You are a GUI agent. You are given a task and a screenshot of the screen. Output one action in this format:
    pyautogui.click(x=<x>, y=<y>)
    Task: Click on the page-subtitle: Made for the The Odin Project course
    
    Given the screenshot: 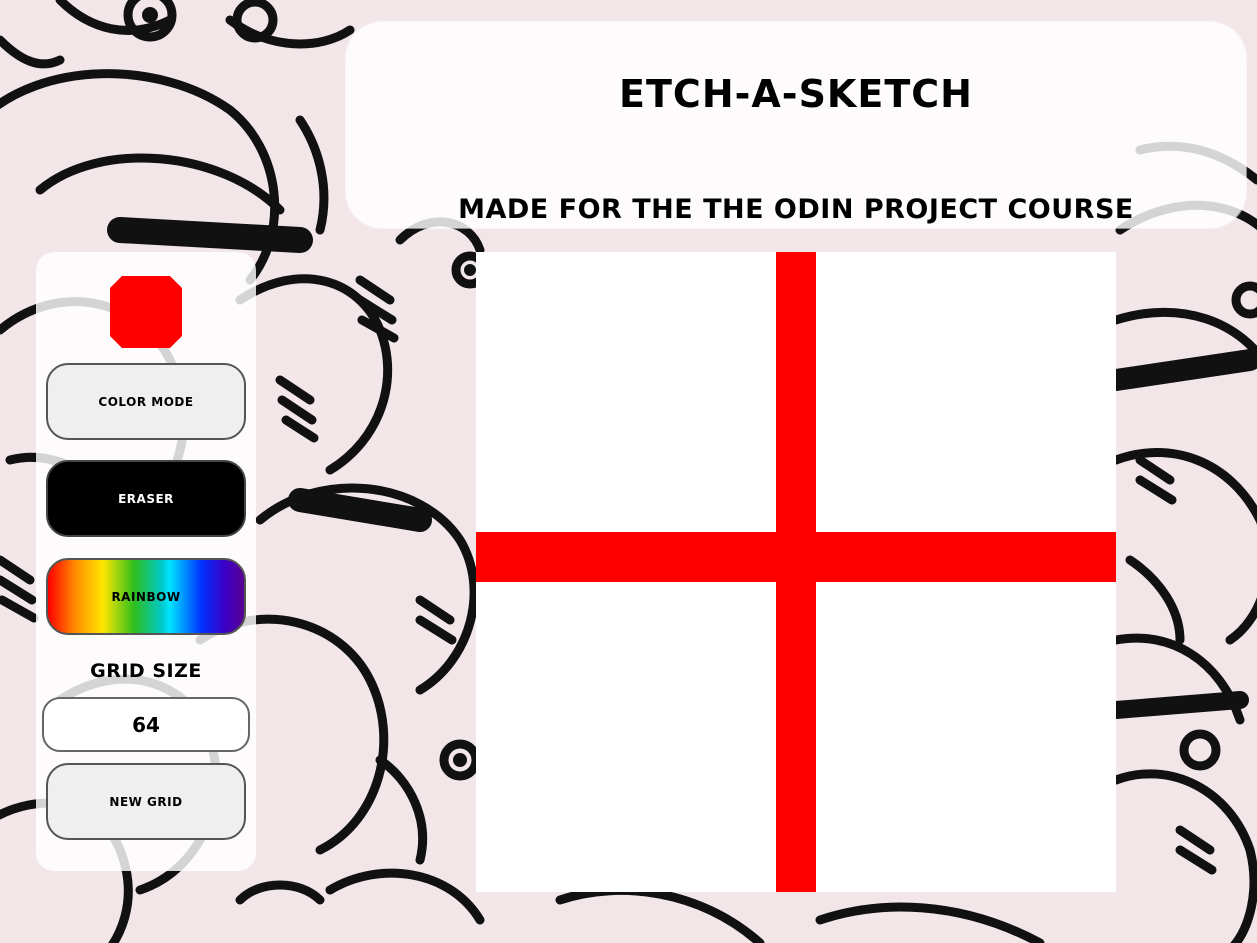 What is the action you would take?
    pyautogui.click(x=796, y=209)
    